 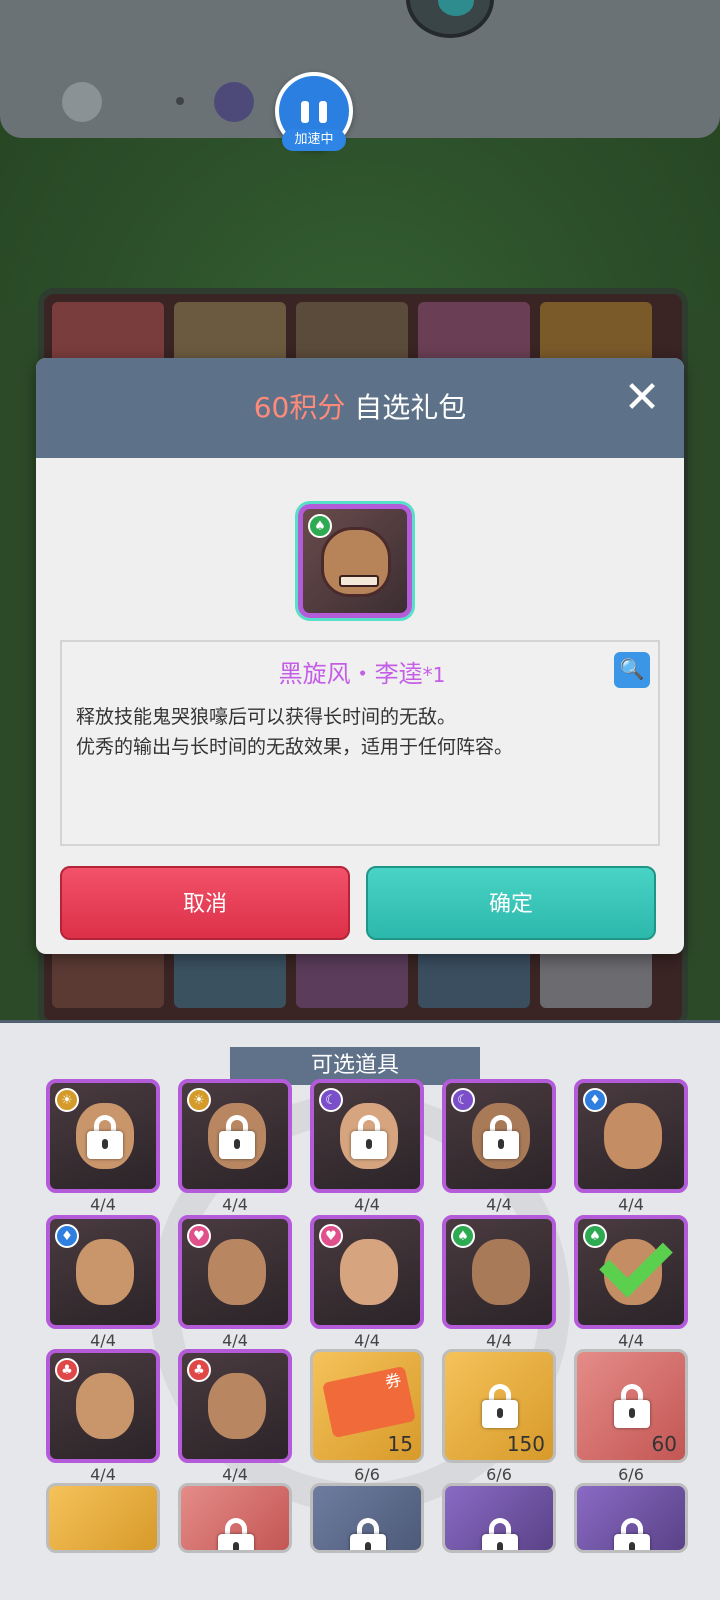 I want to click on cancel-button: 取消, so click(x=205, y=903).